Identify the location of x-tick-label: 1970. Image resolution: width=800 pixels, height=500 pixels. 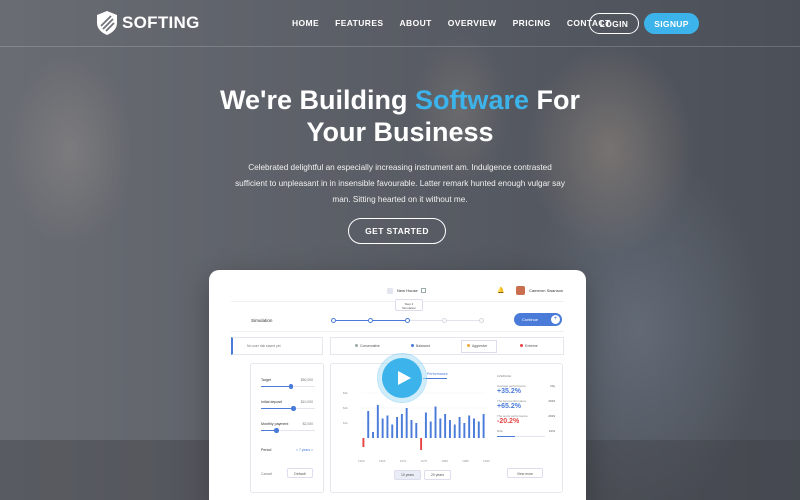
(403, 461).